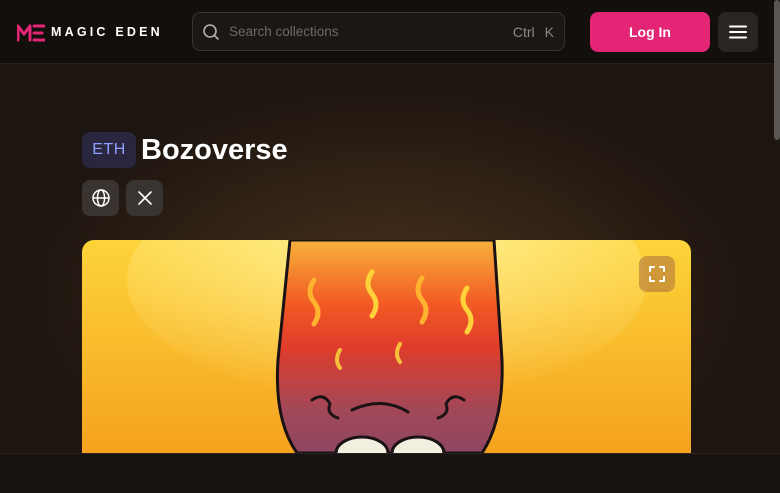 The width and height of the screenshot is (780, 493). I want to click on shortcut-ctrl: Ctrl, so click(523, 31).